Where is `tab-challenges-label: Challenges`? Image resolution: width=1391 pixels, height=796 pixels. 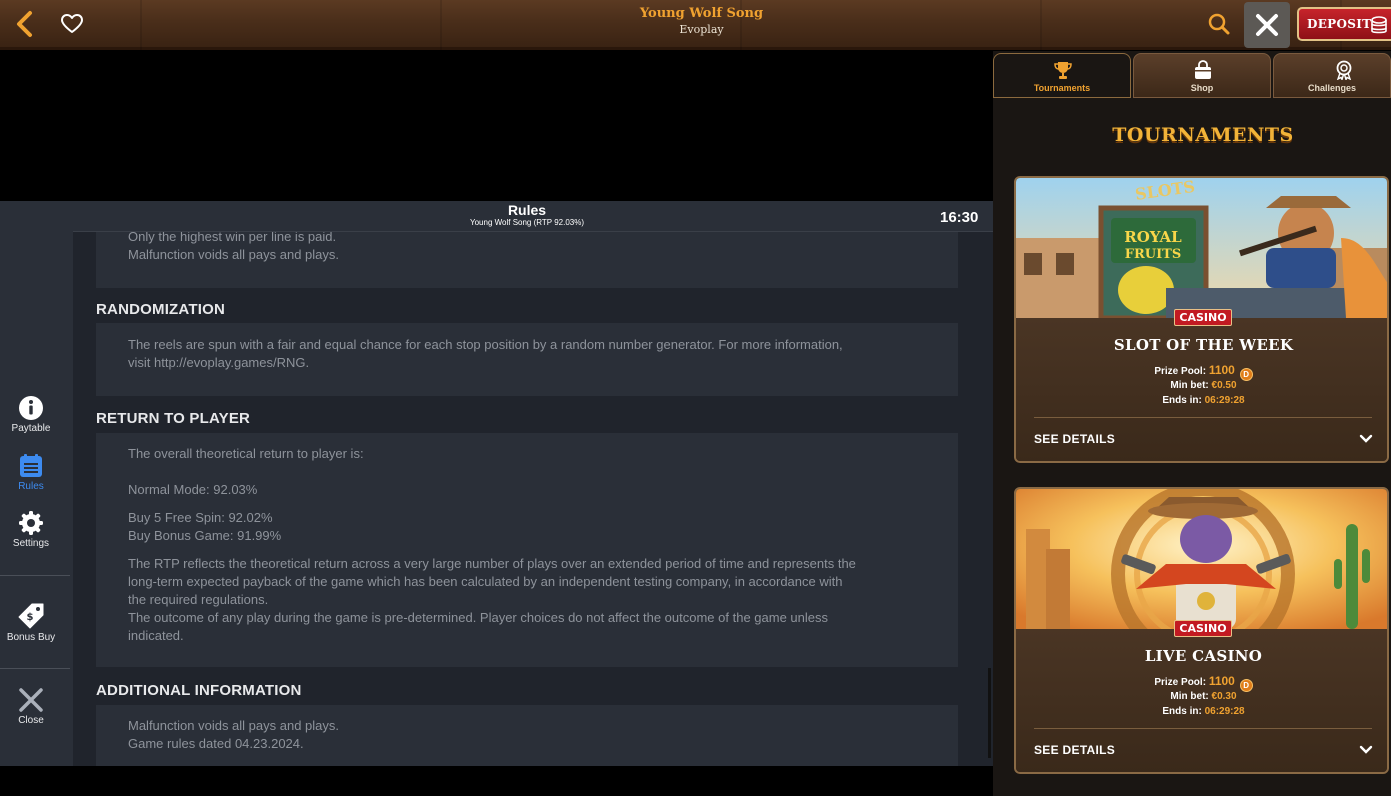 tab-challenges-label: Challenges is located at coordinates (1331, 88).